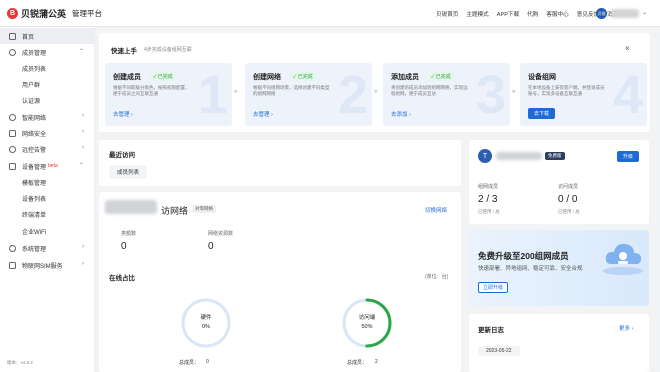 This screenshot has width=660, height=372. I want to click on step-action-link: 去添加 ›, so click(401, 114).